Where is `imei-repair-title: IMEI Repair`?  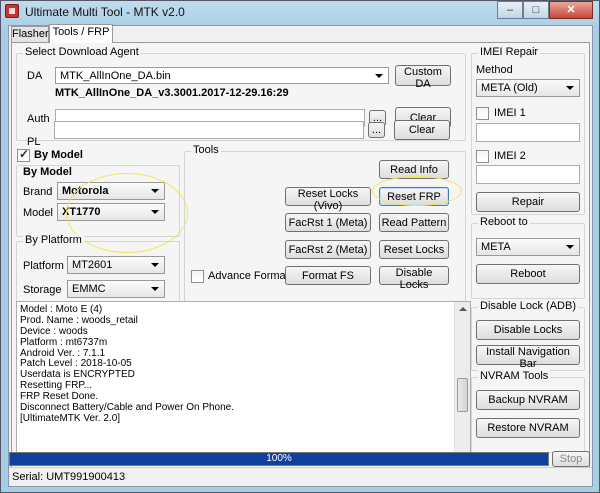
imei-repair-title: IMEI Repair is located at coordinates (509, 52).